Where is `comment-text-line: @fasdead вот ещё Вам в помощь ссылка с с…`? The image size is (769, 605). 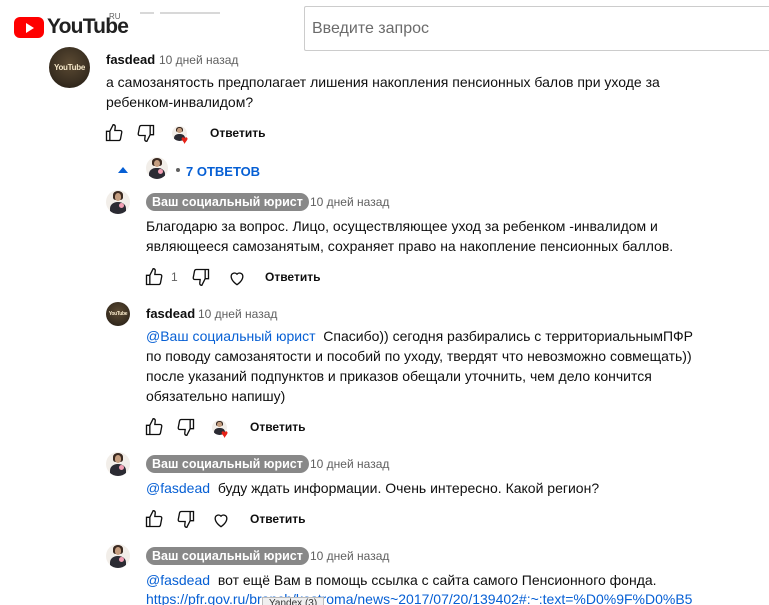
comment-text-line: @fasdead вот ещё Вам в помощь ссылка с с… is located at coordinates (401, 580).